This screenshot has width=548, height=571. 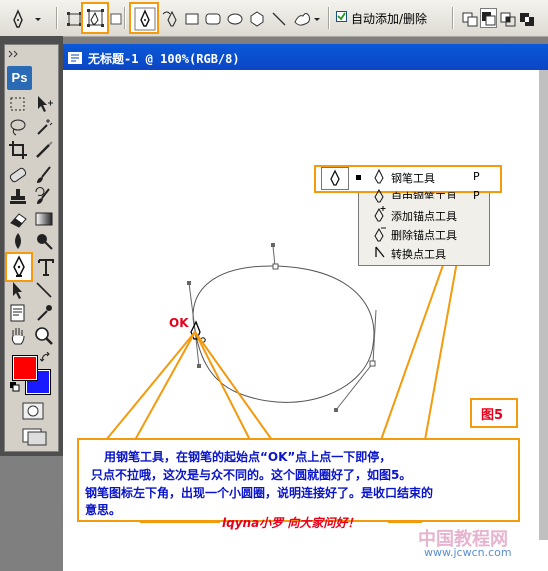 What do you see at coordinates (248, 457) in the screenshot?
I see `explanation-line-1: 用钢笔工具，在钢笔的起始点“OK”点上点一下即停，` at bounding box center [248, 457].